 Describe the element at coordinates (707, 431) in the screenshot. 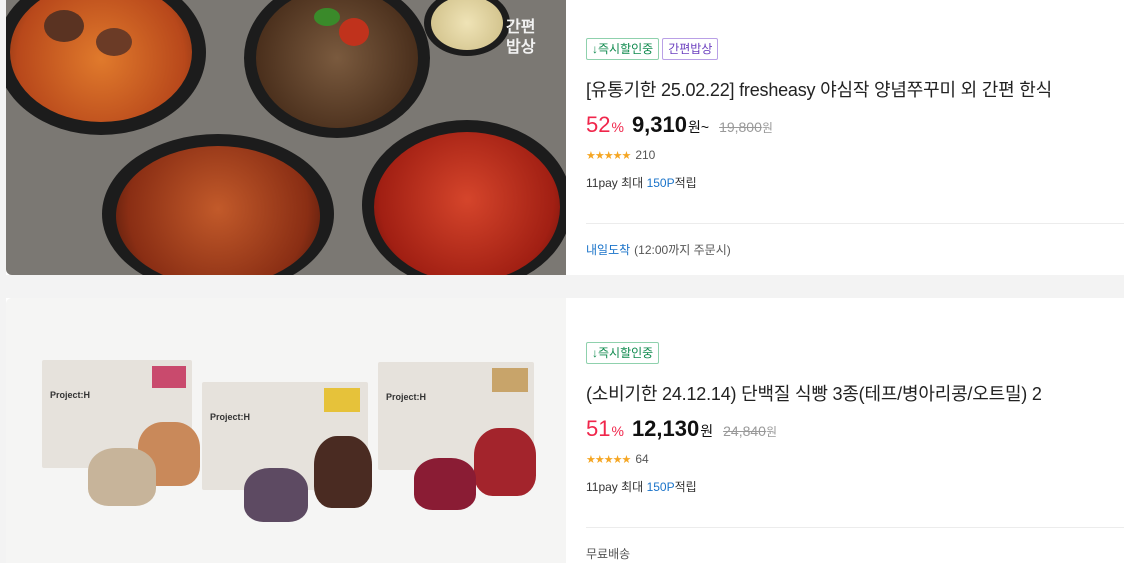

I see `price-unit: 원` at that location.